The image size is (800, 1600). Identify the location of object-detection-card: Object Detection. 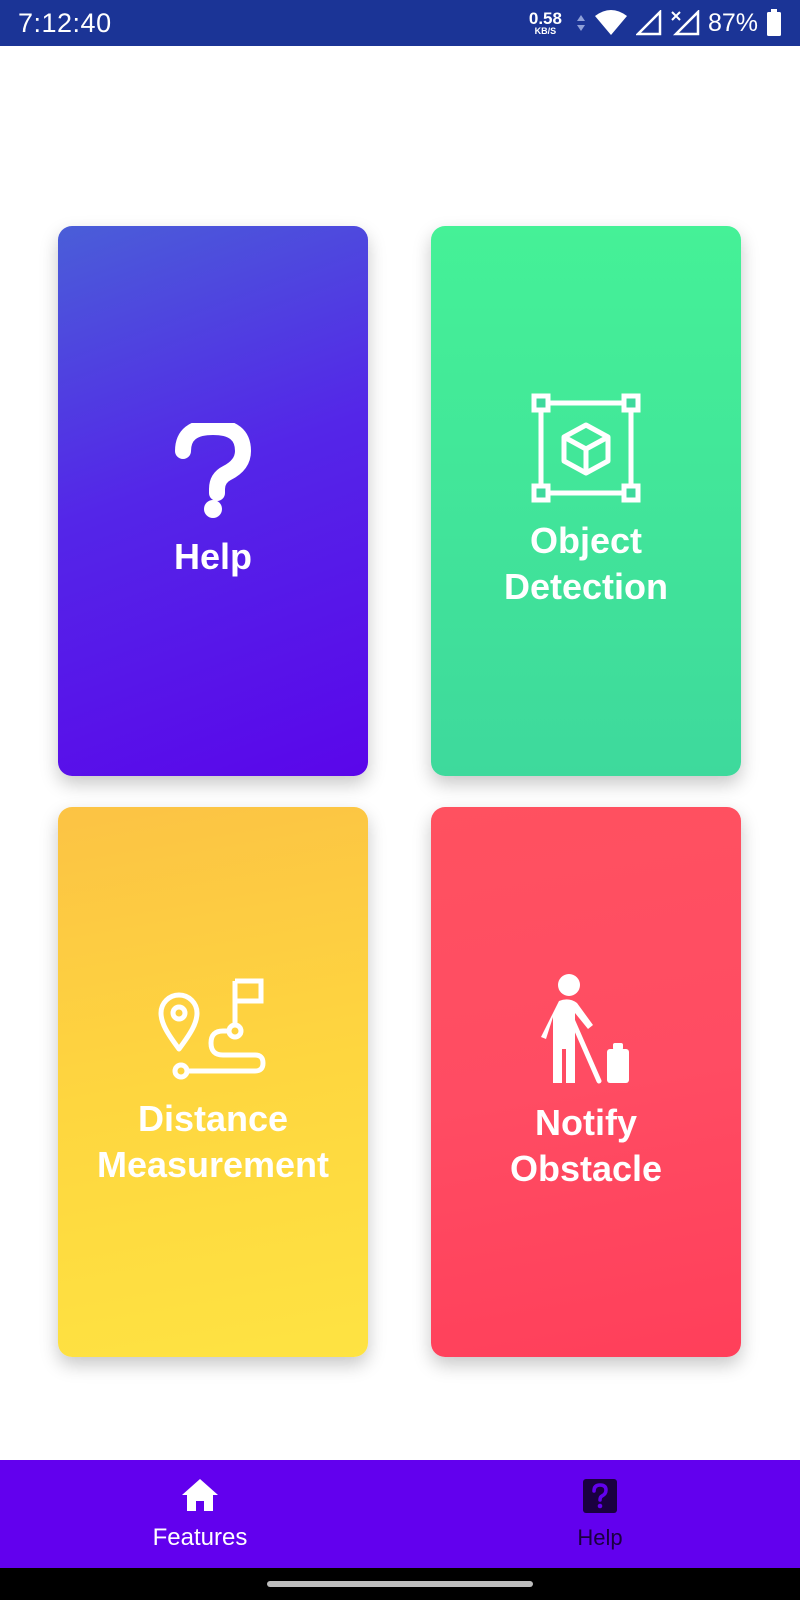
(586, 501).